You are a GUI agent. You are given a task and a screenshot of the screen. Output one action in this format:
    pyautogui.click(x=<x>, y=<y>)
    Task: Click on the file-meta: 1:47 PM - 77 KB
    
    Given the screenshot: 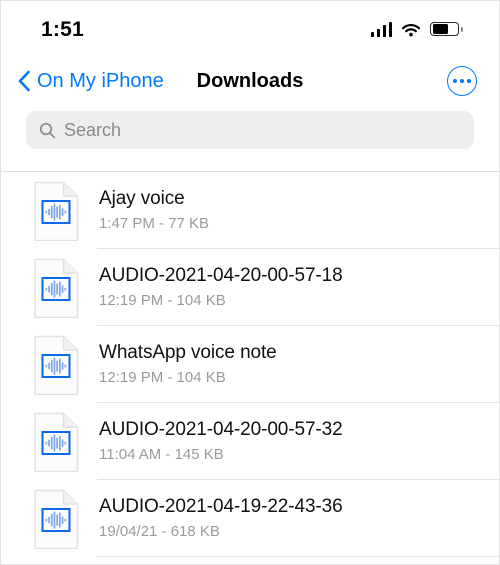 What is the action you would take?
    pyautogui.click(x=154, y=224)
    